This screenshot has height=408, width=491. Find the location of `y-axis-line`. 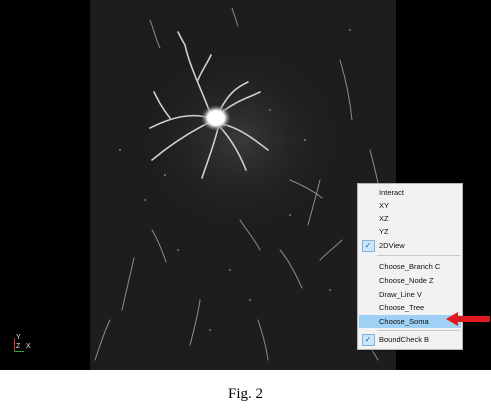

y-axis-line is located at coordinates (14, 345).